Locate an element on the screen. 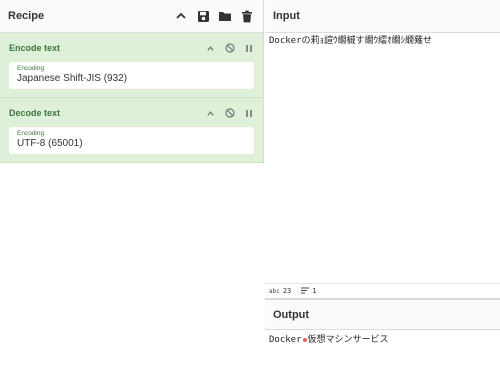  output-textarea: Docker 仮想マシンサービス is located at coordinates (329, 338).